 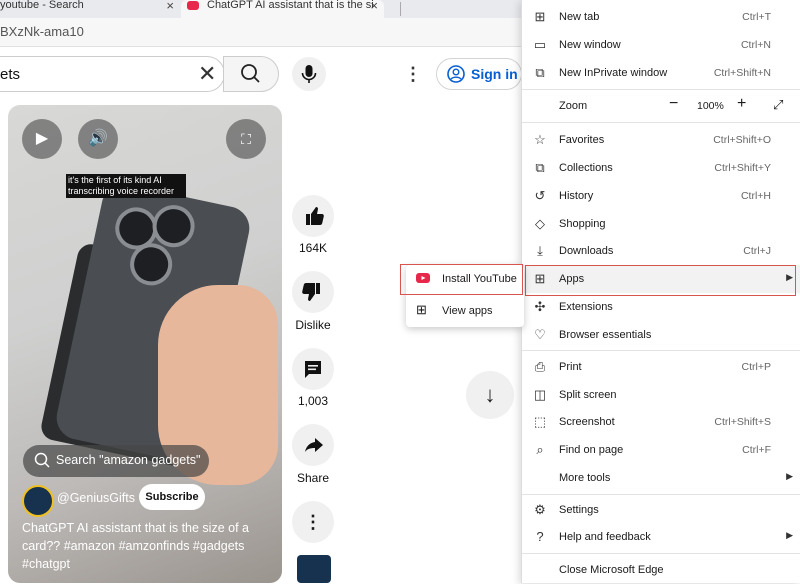 What do you see at coordinates (661, 140) in the screenshot?
I see `menu-item-favorites: ☆ Favorites Ctrl+Shift+O` at bounding box center [661, 140].